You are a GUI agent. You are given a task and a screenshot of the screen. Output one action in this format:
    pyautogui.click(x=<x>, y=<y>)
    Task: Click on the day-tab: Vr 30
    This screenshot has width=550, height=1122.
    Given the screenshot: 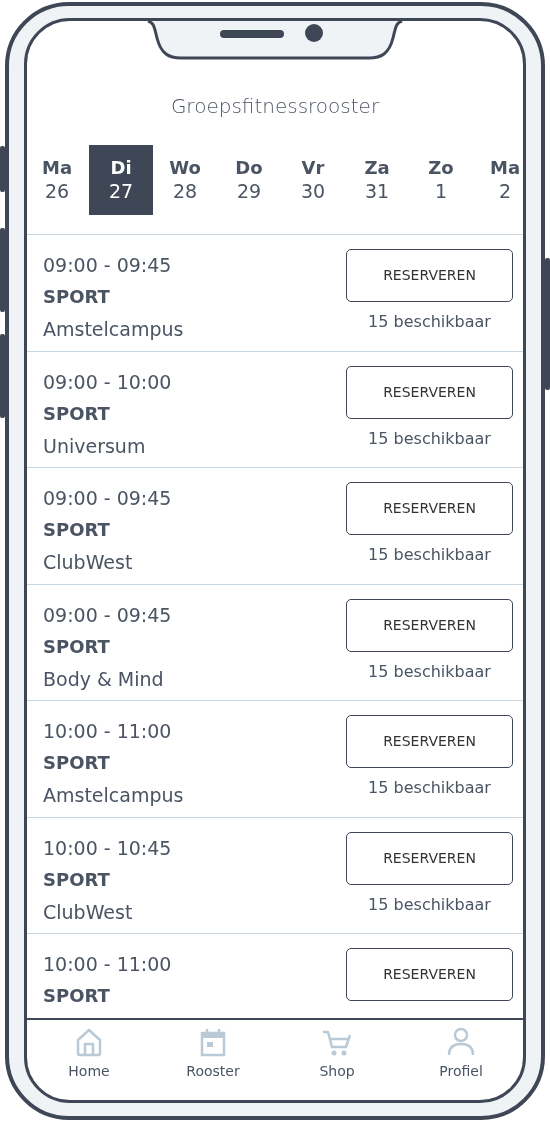 What is the action you would take?
    pyautogui.click(x=313, y=180)
    